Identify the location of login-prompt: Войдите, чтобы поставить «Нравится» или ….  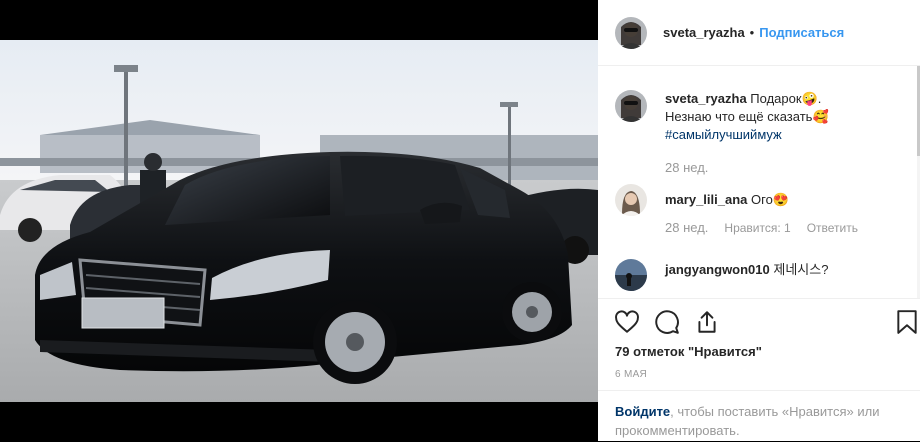
(759, 416).